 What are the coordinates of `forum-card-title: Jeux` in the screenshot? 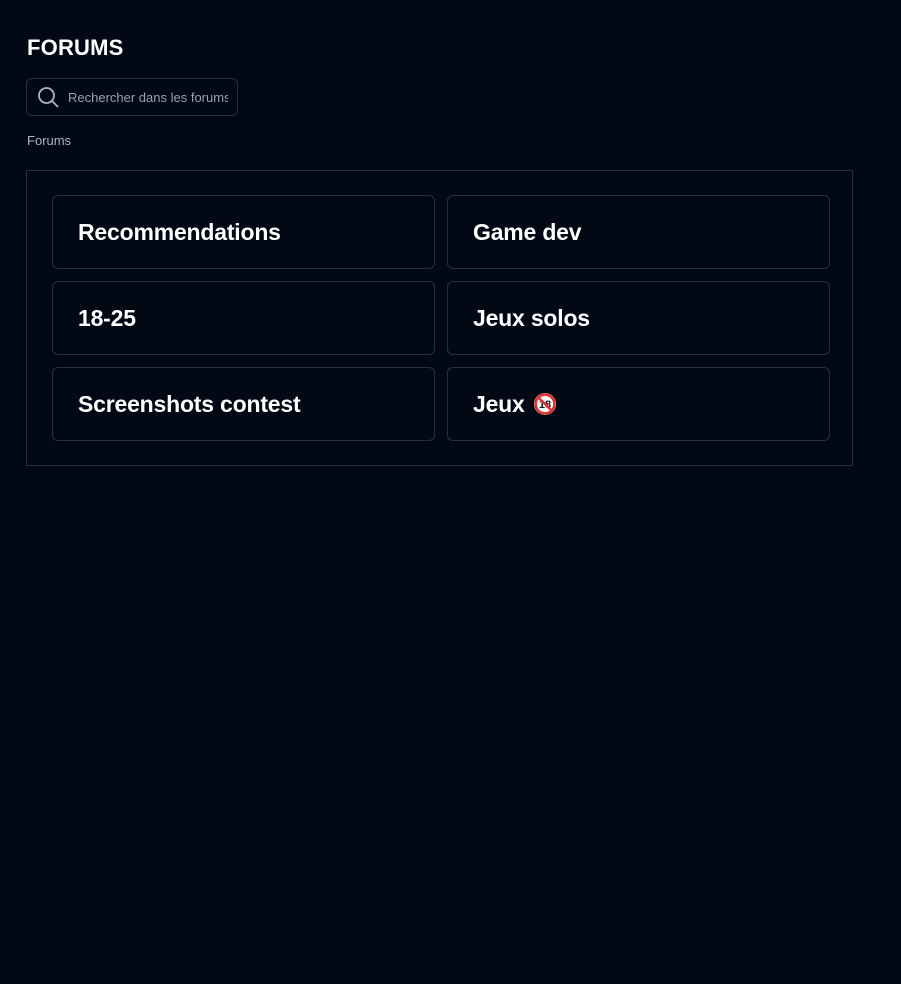 It's located at (499, 403).